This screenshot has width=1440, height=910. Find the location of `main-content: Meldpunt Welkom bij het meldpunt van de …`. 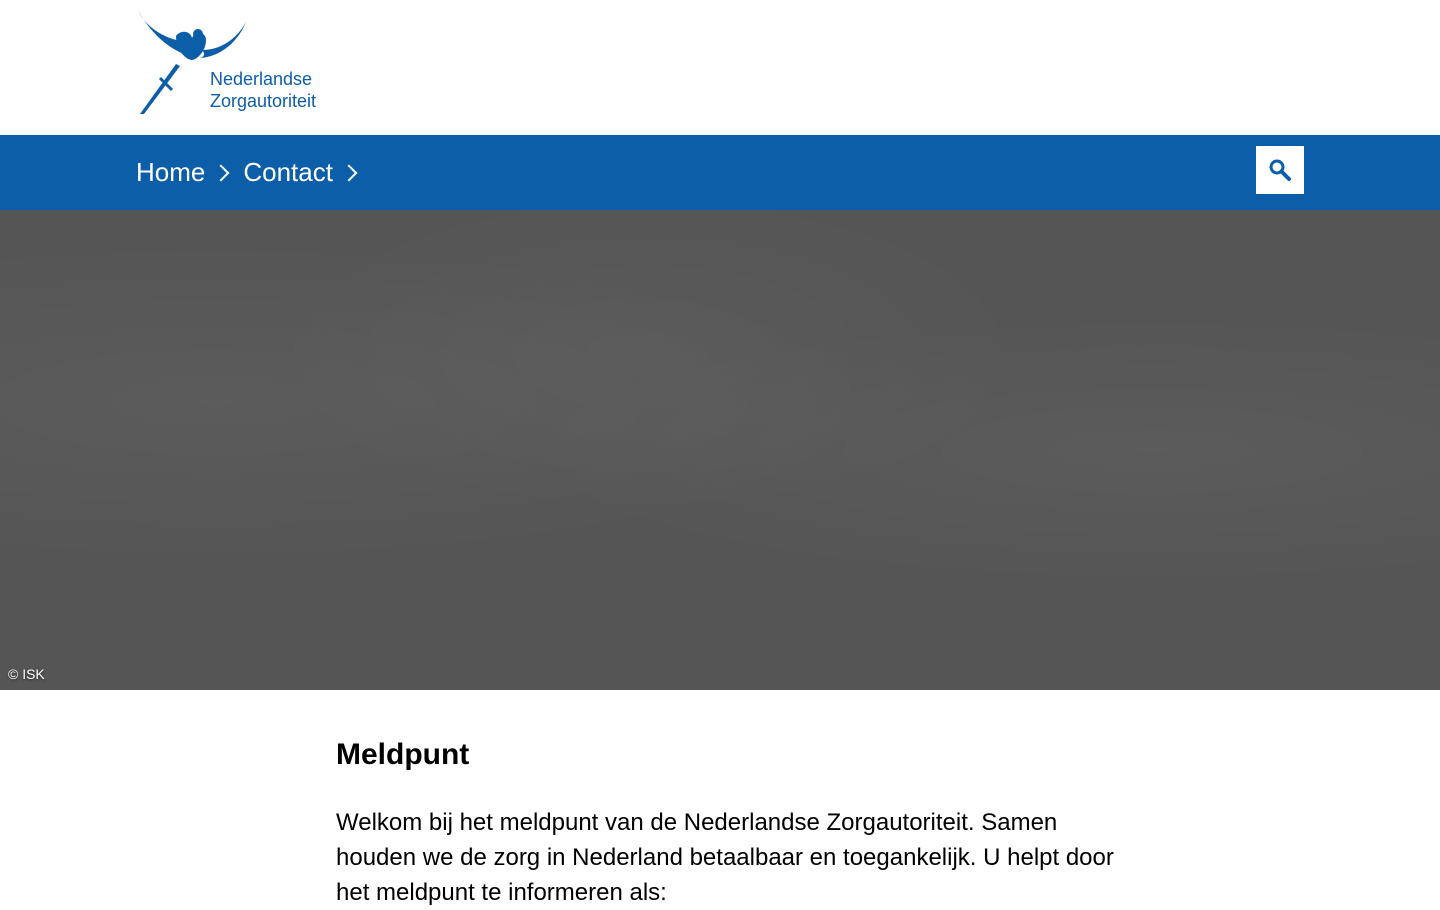

main-content: Meldpunt Welkom bij het meldpunt van de … is located at coordinates (736, 822).